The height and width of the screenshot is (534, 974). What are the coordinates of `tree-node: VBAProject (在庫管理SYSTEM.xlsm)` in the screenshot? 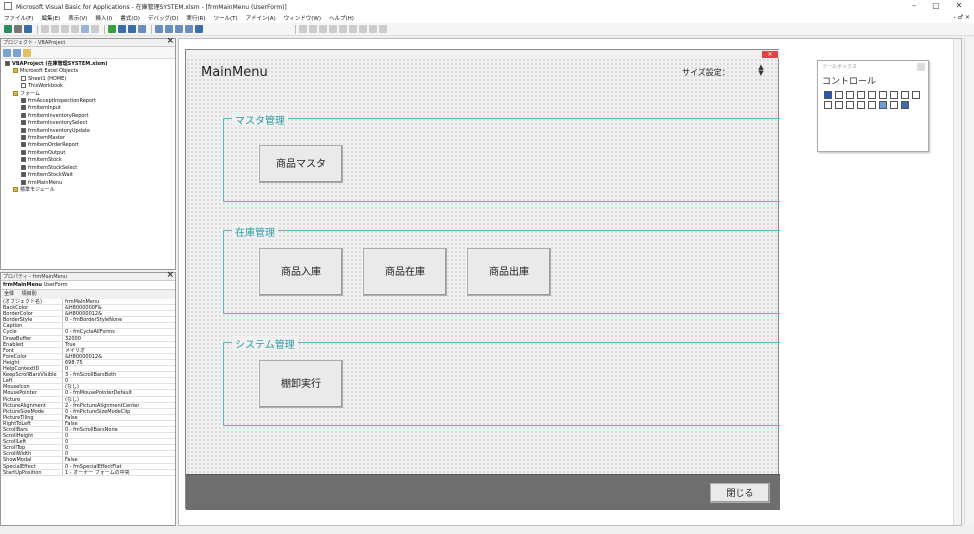 It's located at (90, 64).